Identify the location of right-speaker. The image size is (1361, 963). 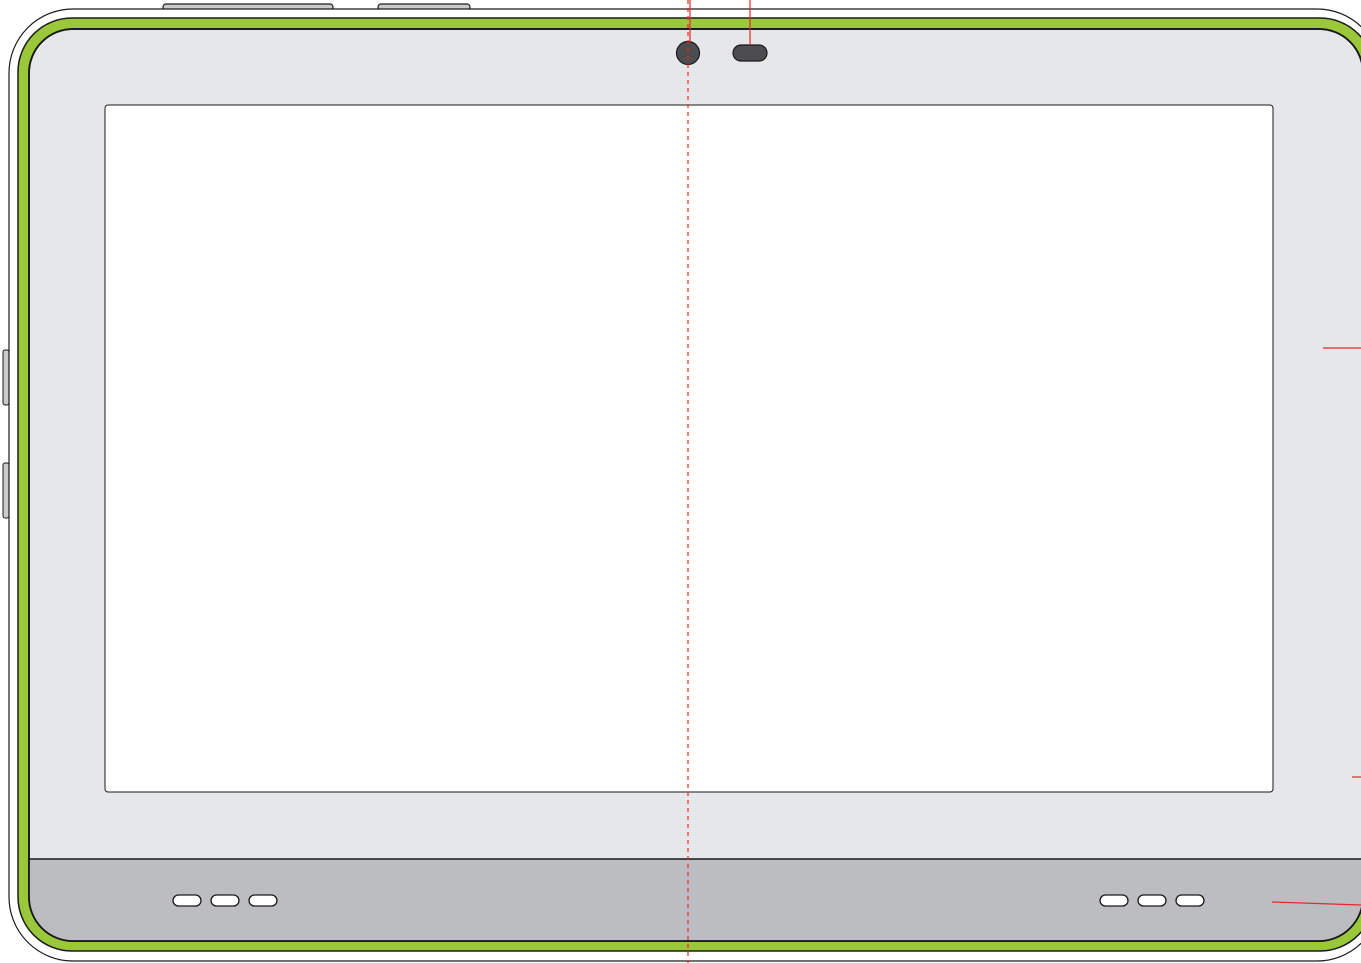
(1152, 900).